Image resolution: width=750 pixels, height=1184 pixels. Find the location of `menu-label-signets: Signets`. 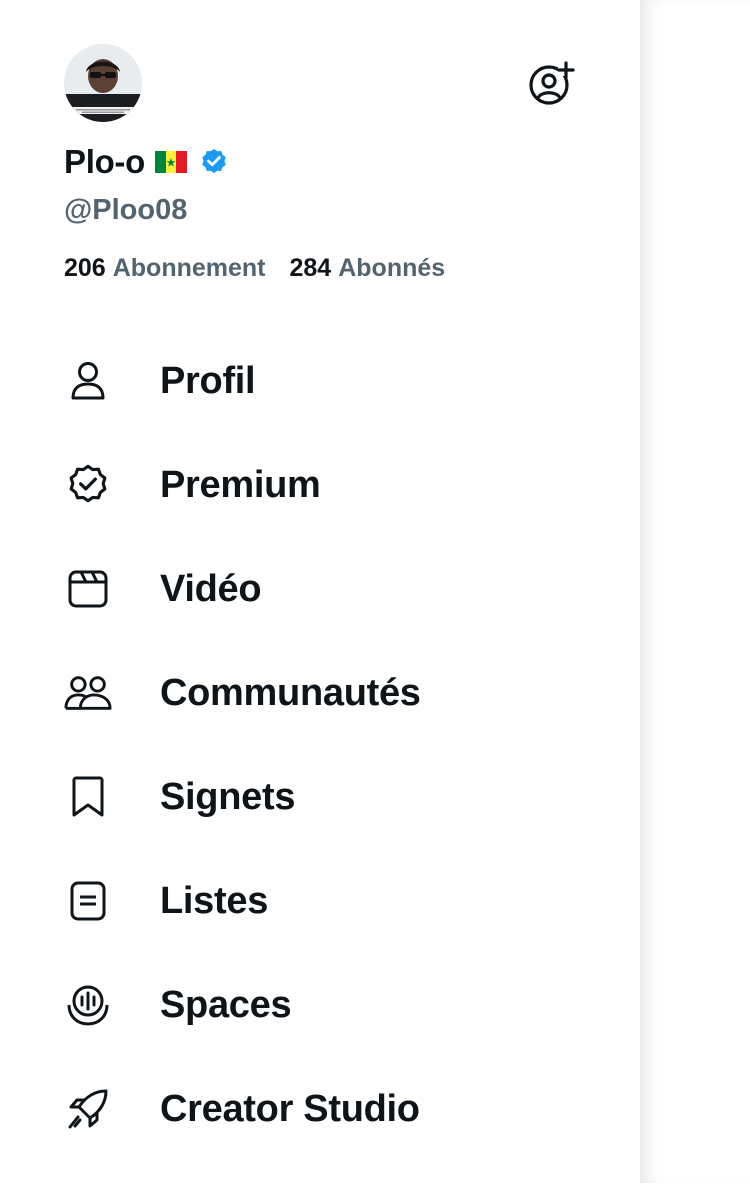

menu-label-signets: Signets is located at coordinates (228, 796).